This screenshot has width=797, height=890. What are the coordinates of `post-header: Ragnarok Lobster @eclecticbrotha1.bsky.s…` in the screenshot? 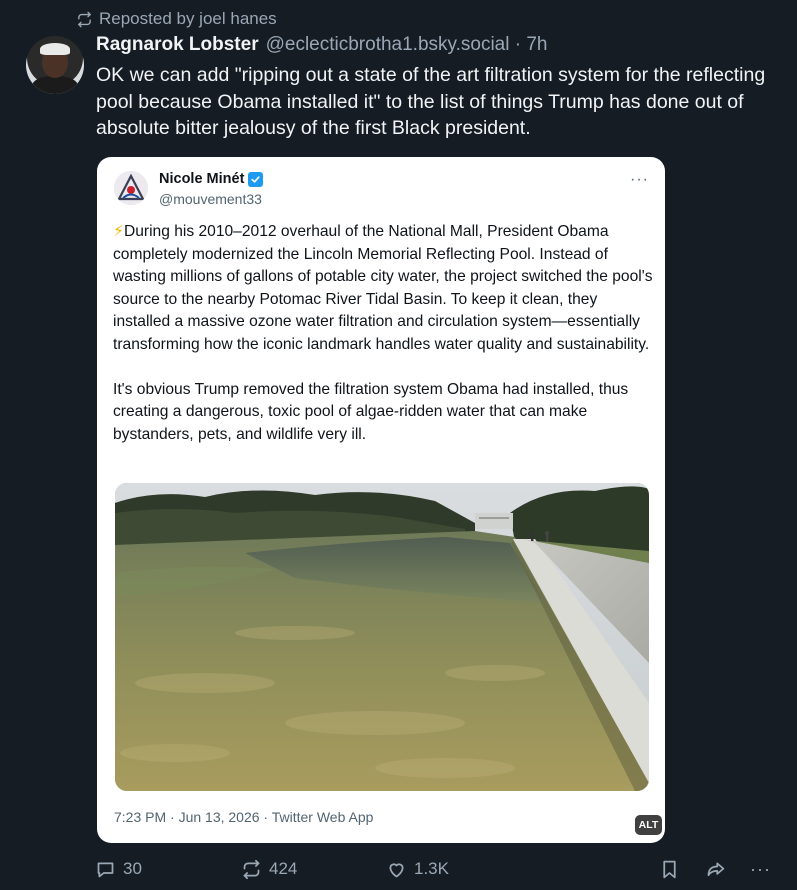 It's located at (322, 48).